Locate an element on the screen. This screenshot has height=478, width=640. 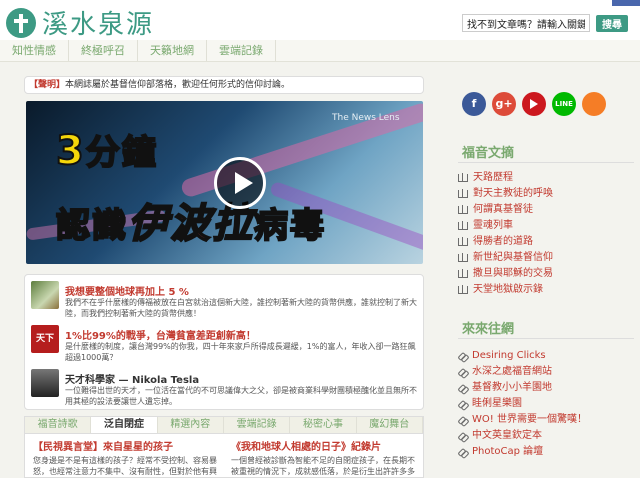
link-item: 基督教小小羊園地 is located at coordinates (522, 388).